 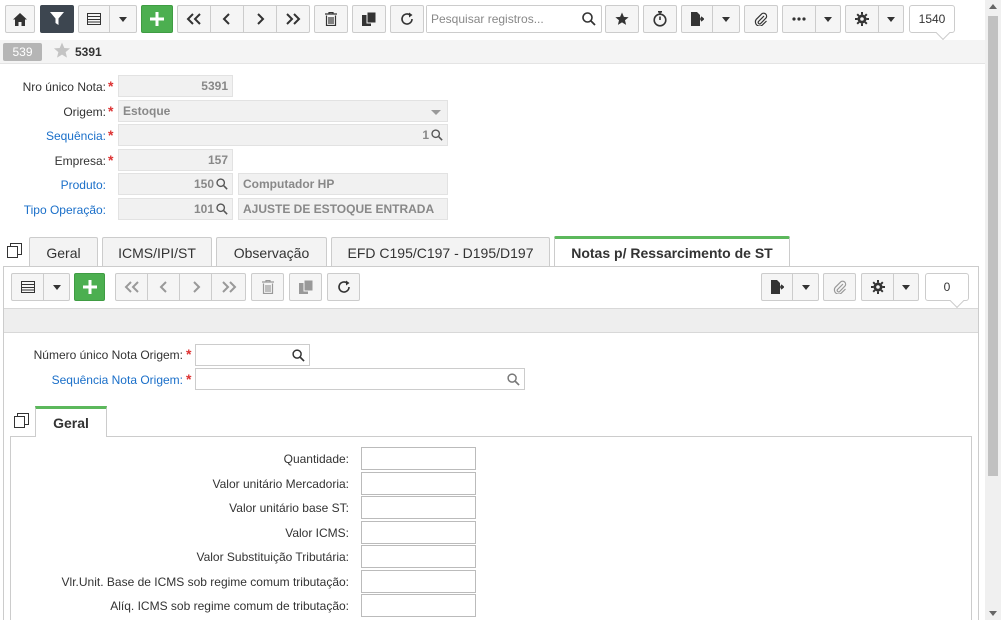 What do you see at coordinates (57, 19) in the screenshot?
I see `filter-button` at bounding box center [57, 19].